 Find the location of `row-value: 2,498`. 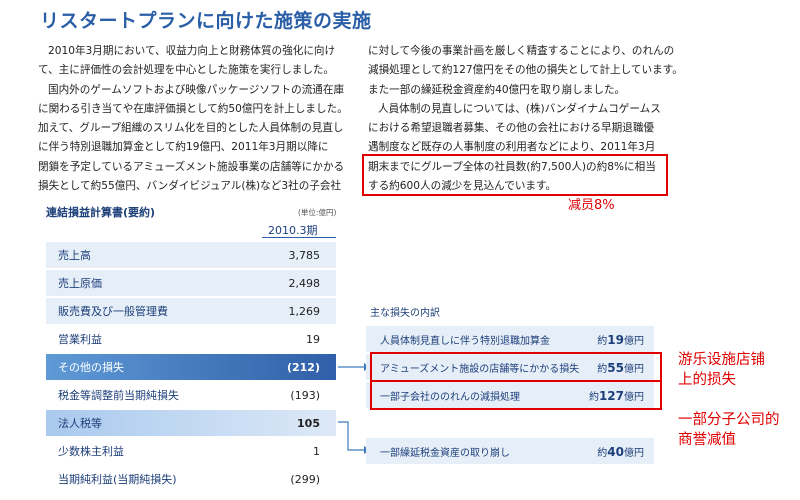

row-value: 2,498 is located at coordinates (304, 283).